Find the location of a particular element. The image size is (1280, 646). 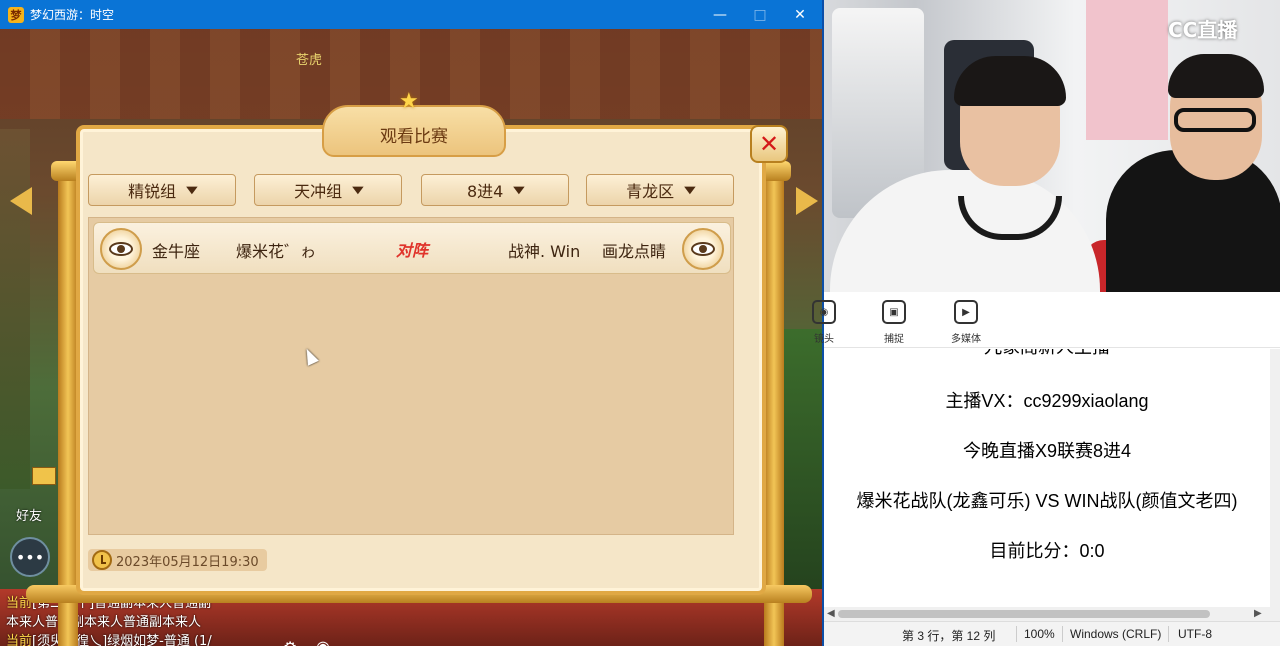

zoom-level: 100% is located at coordinates (1039, 634).